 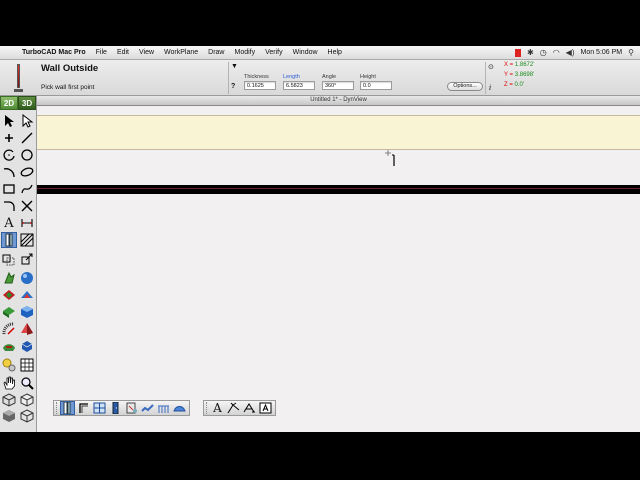 What do you see at coordinates (27, 346) in the screenshot?
I see `box-3d-icon` at bounding box center [27, 346].